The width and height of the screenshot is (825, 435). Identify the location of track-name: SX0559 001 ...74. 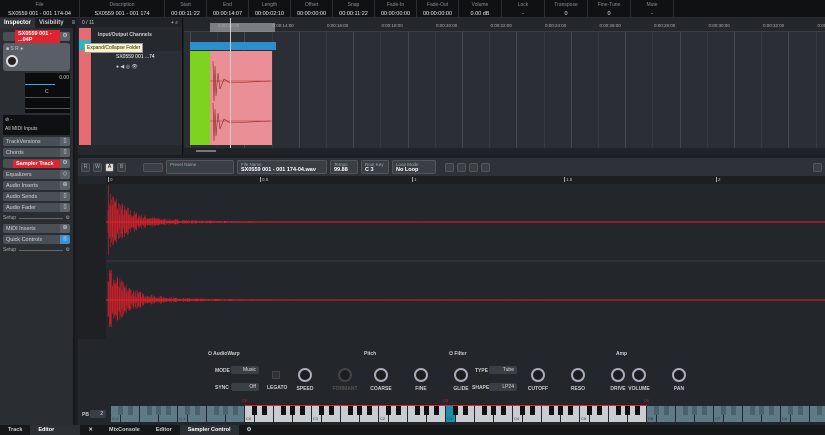
(135, 57).